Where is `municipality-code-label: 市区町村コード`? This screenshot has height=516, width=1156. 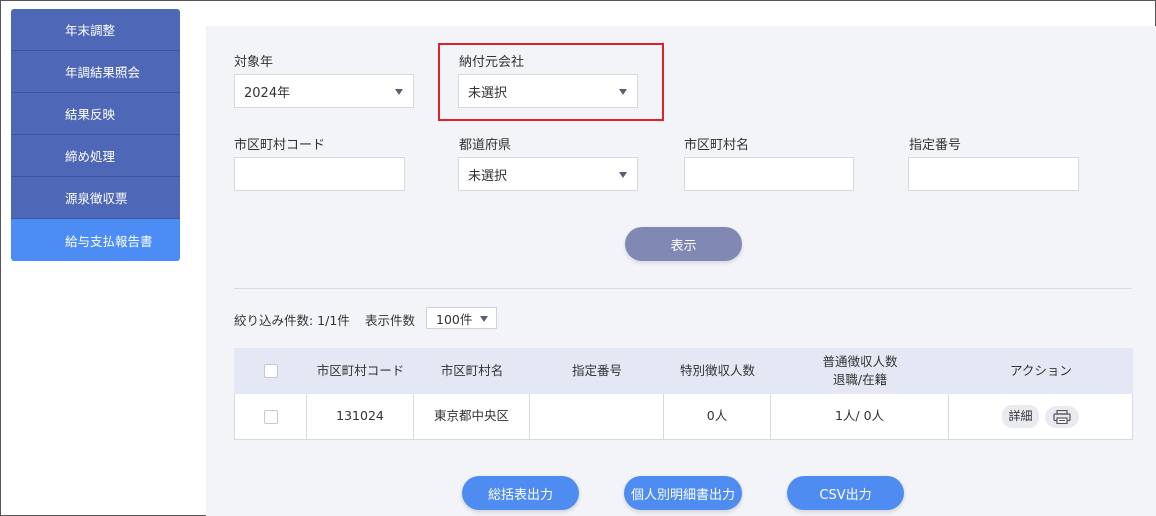
municipality-code-label: 市区町村コード is located at coordinates (280, 145).